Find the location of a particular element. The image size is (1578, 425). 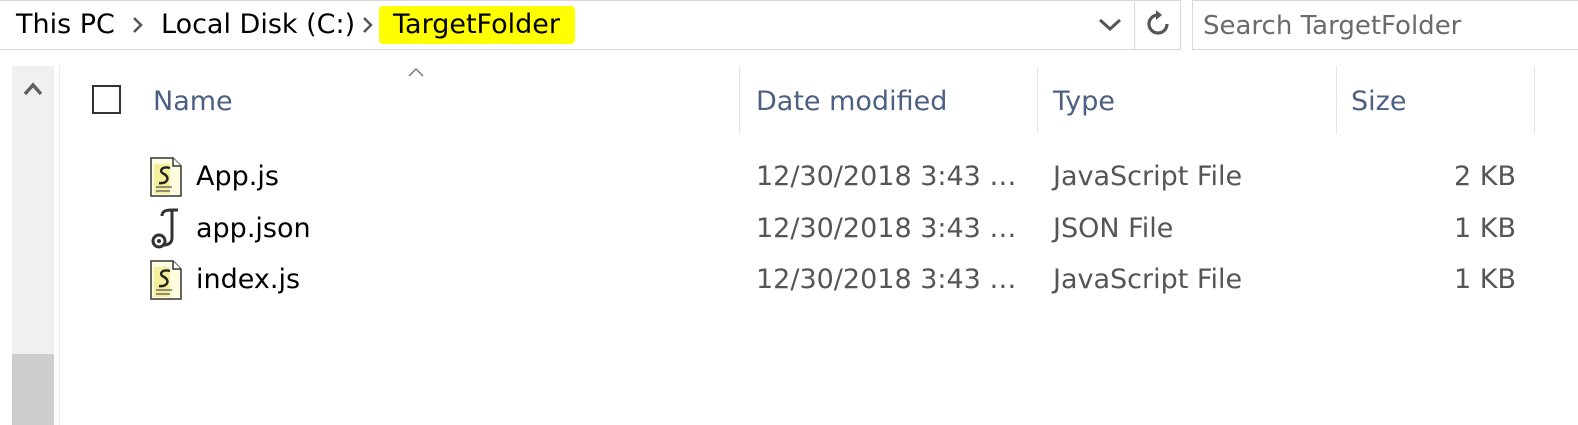

search-input is located at coordinates (1383, 26).